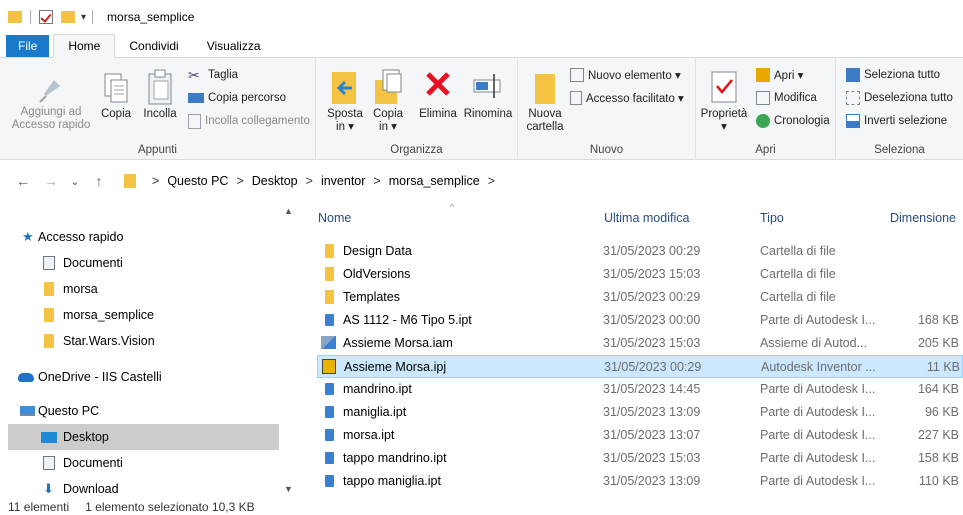  Describe the element at coordinates (51, 181) in the screenshot. I see `forward-button: →` at that location.